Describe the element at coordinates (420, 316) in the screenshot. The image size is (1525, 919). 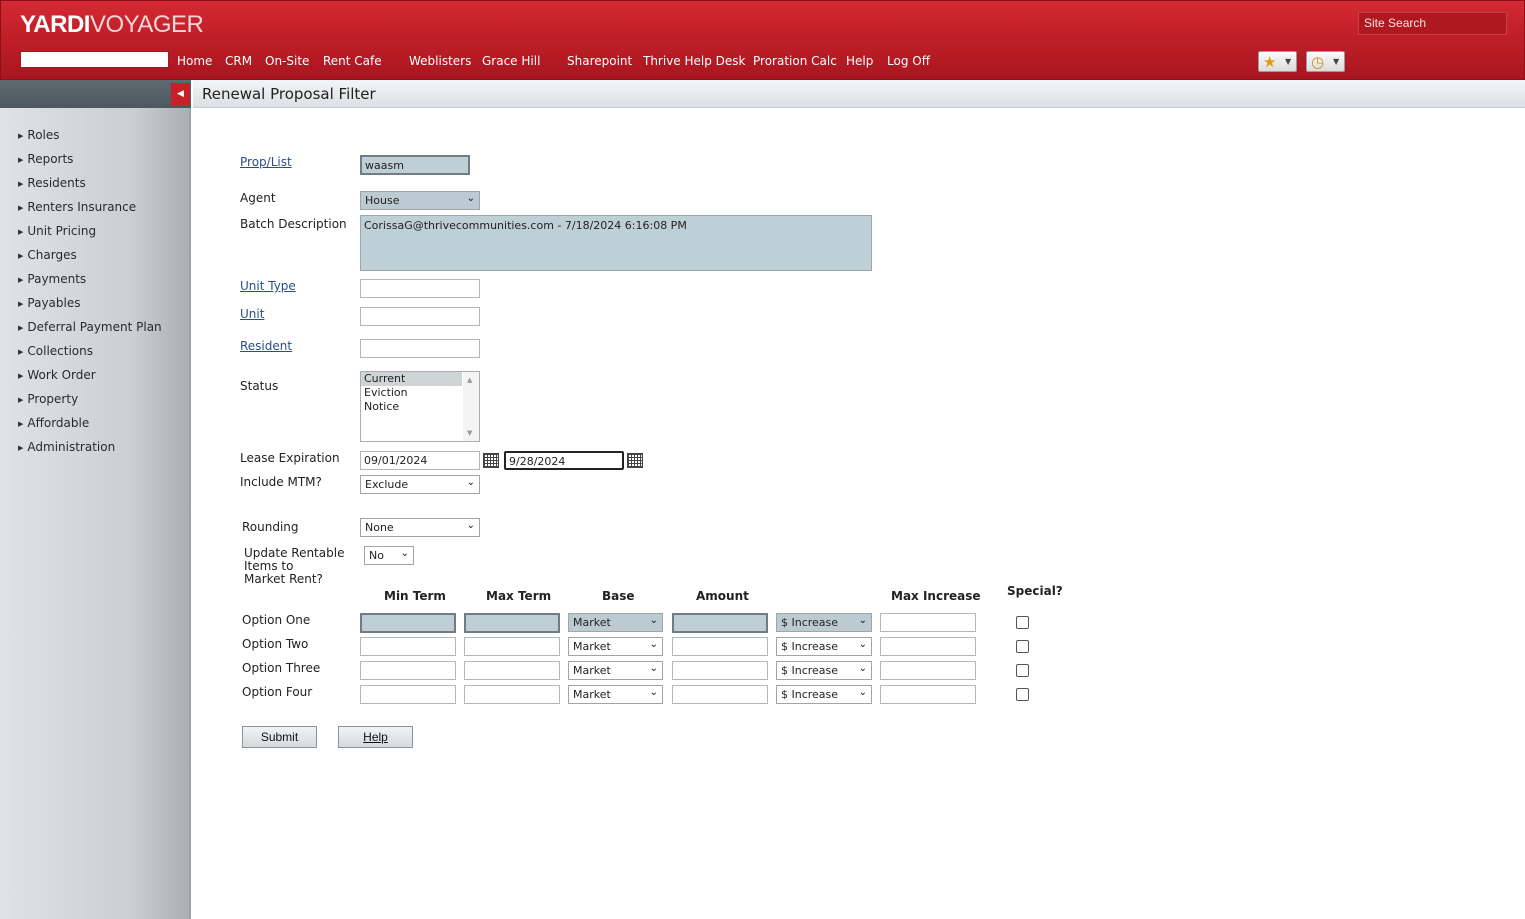
I see `unit-input` at that location.